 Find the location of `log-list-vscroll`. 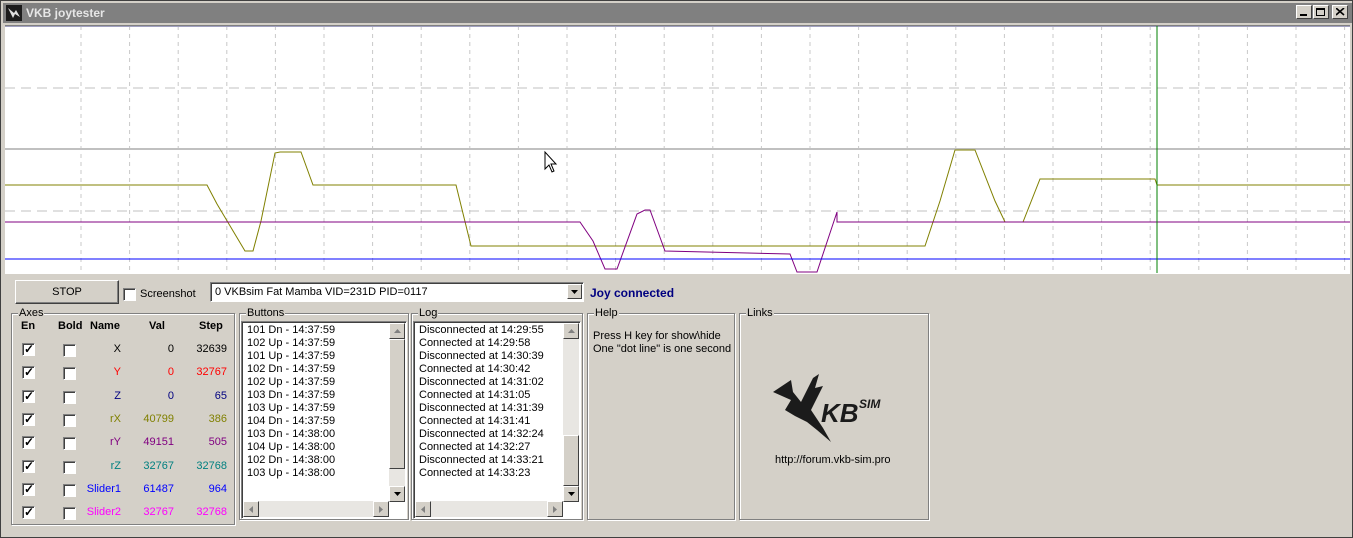

log-list-vscroll is located at coordinates (571, 412).